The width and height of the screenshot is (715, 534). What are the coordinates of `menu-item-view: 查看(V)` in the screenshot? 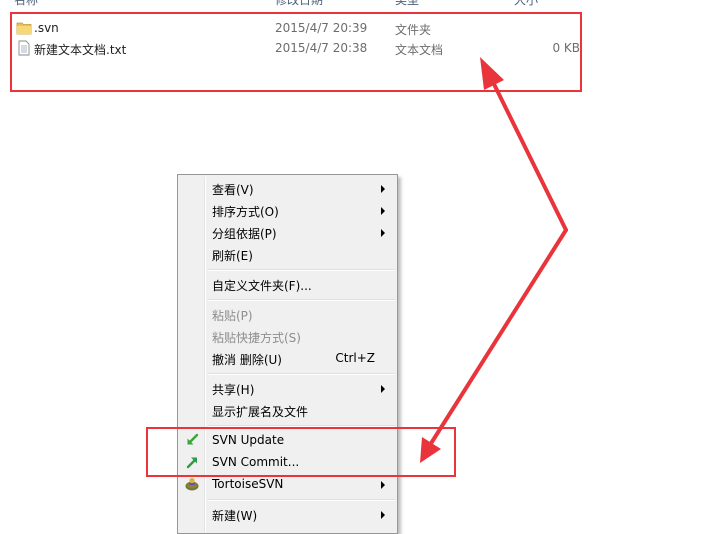 It's located at (287, 188).